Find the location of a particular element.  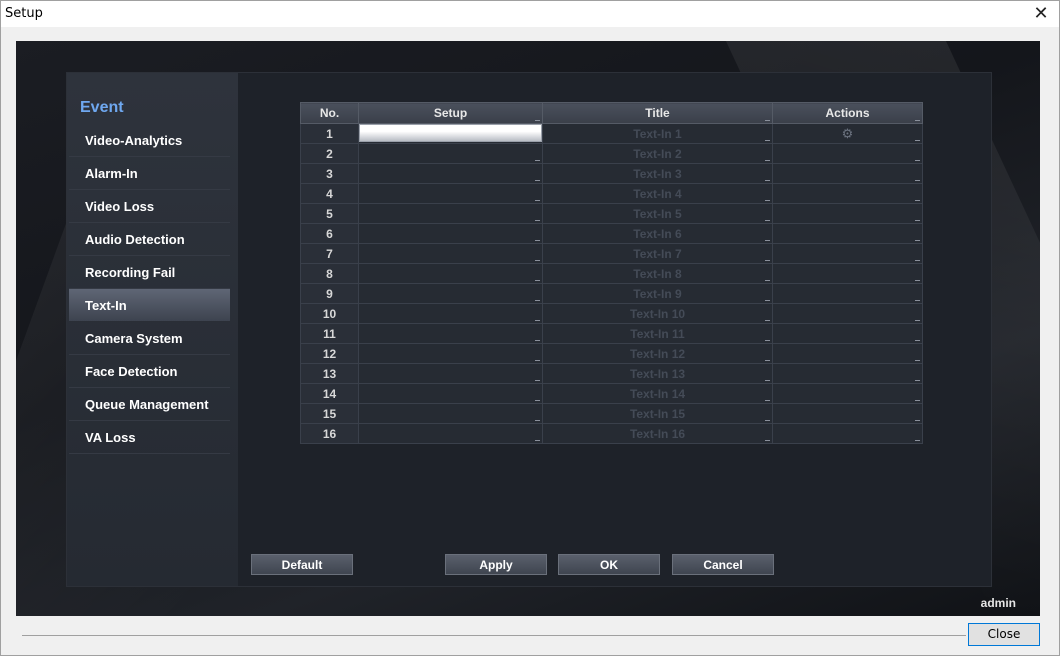

sidebar-item-va-loss: VA Loss is located at coordinates (149, 437).